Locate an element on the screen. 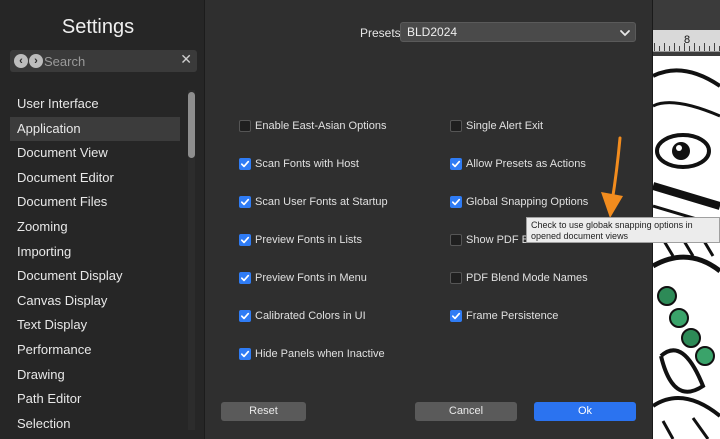 The height and width of the screenshot is (439, 720). cancel-button: Cancel is located at coordinates (466, 411).